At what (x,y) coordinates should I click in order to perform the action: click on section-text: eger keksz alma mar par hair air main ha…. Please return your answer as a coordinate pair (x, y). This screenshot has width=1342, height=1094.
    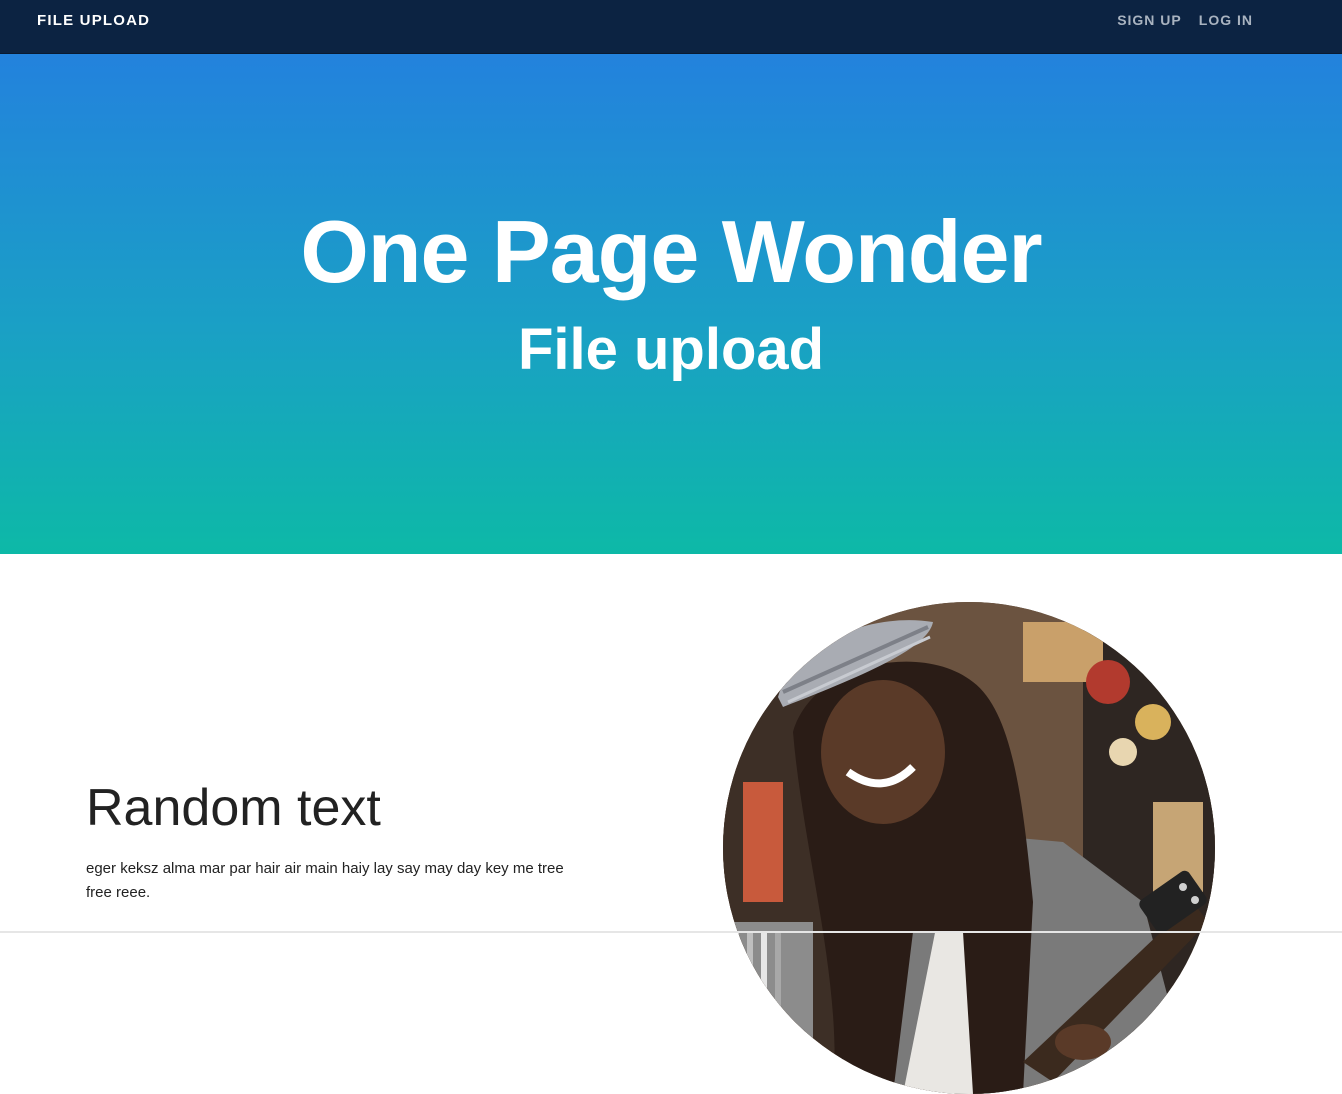
    Looking at the image, I should click on (325, 880).